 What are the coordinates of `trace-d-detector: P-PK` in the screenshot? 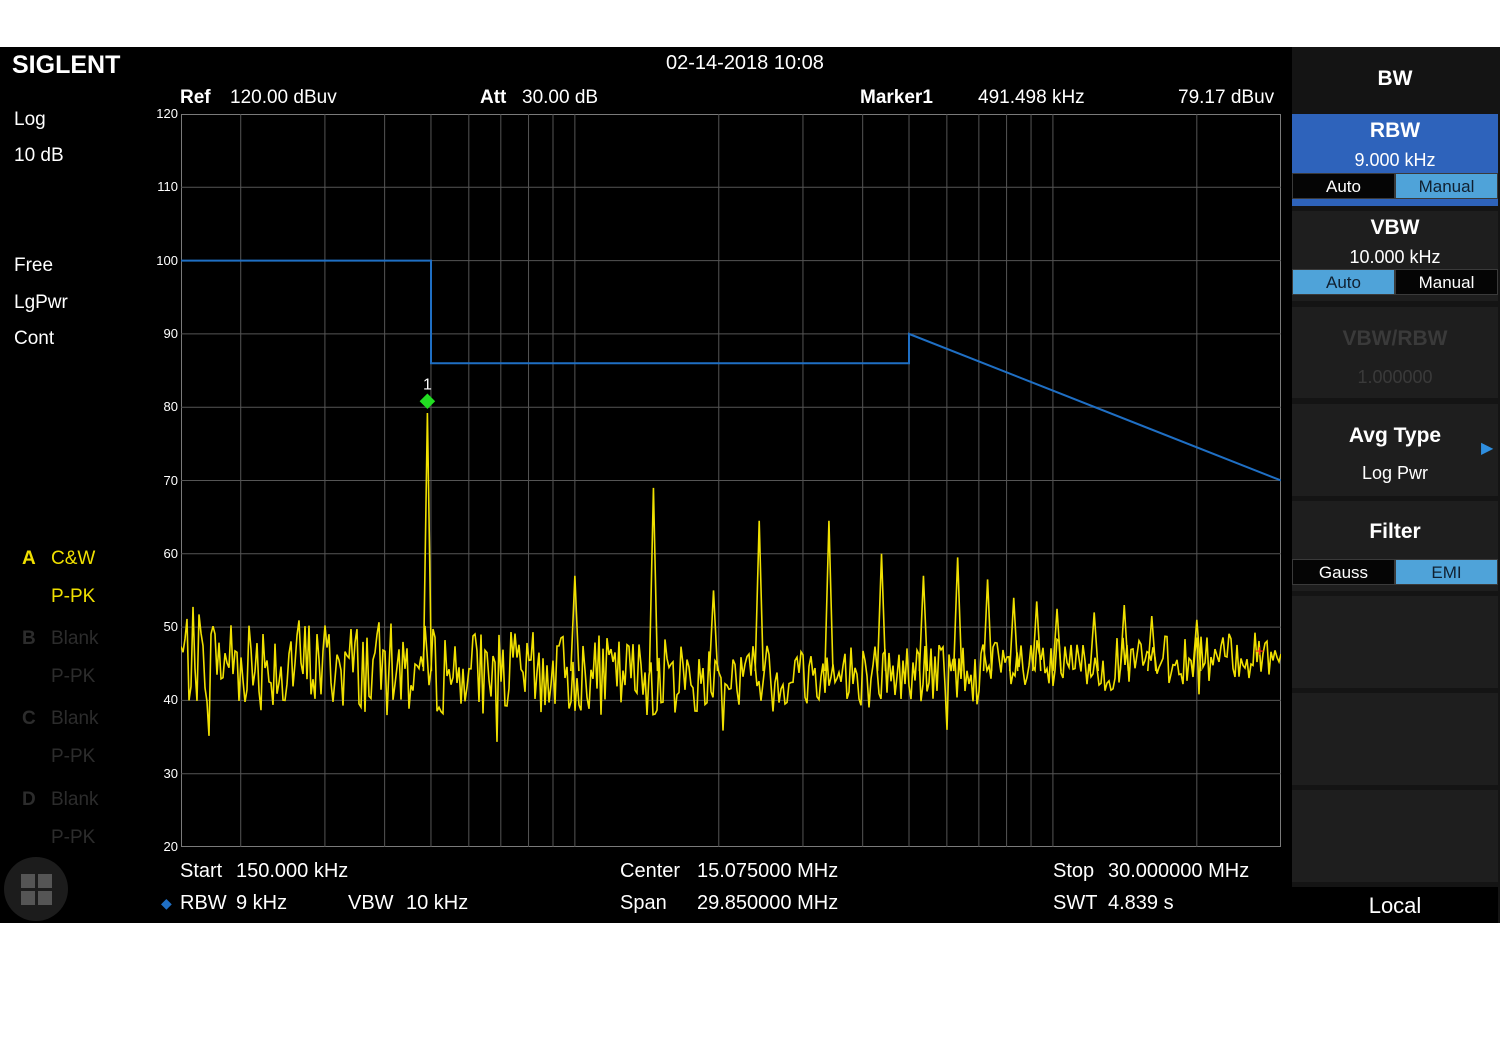 It's located at (73, 838).